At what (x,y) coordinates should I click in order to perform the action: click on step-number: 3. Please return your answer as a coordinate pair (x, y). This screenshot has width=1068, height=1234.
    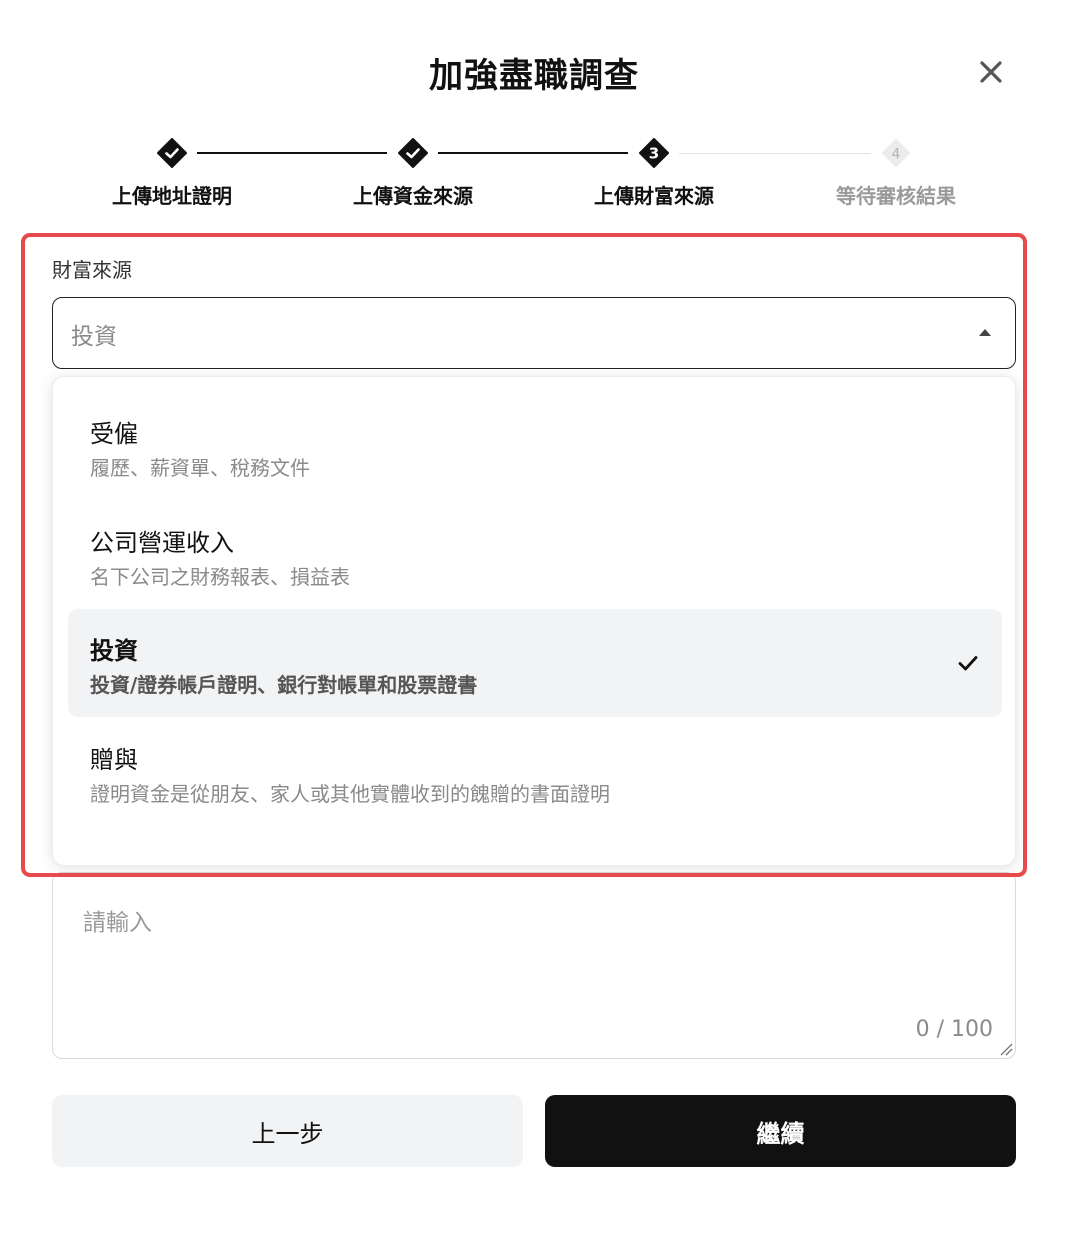
    Looking at the image, I should click on (654, 154).